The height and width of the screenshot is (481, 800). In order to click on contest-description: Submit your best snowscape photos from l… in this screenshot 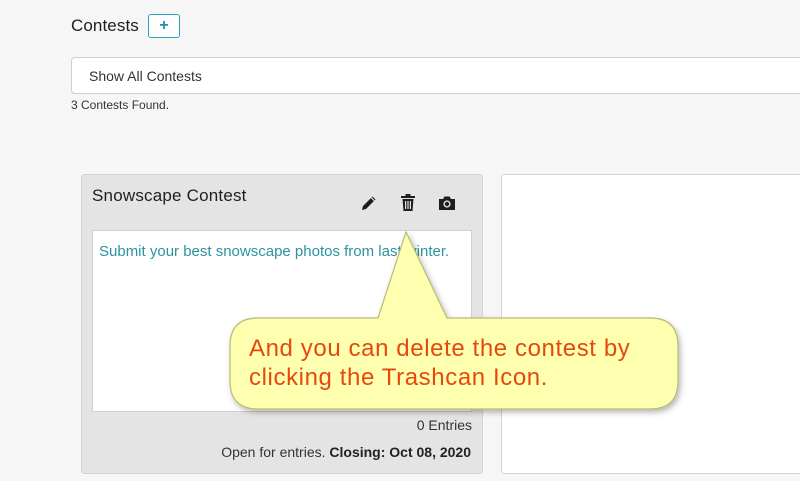, I will do `click(274, 251)`.